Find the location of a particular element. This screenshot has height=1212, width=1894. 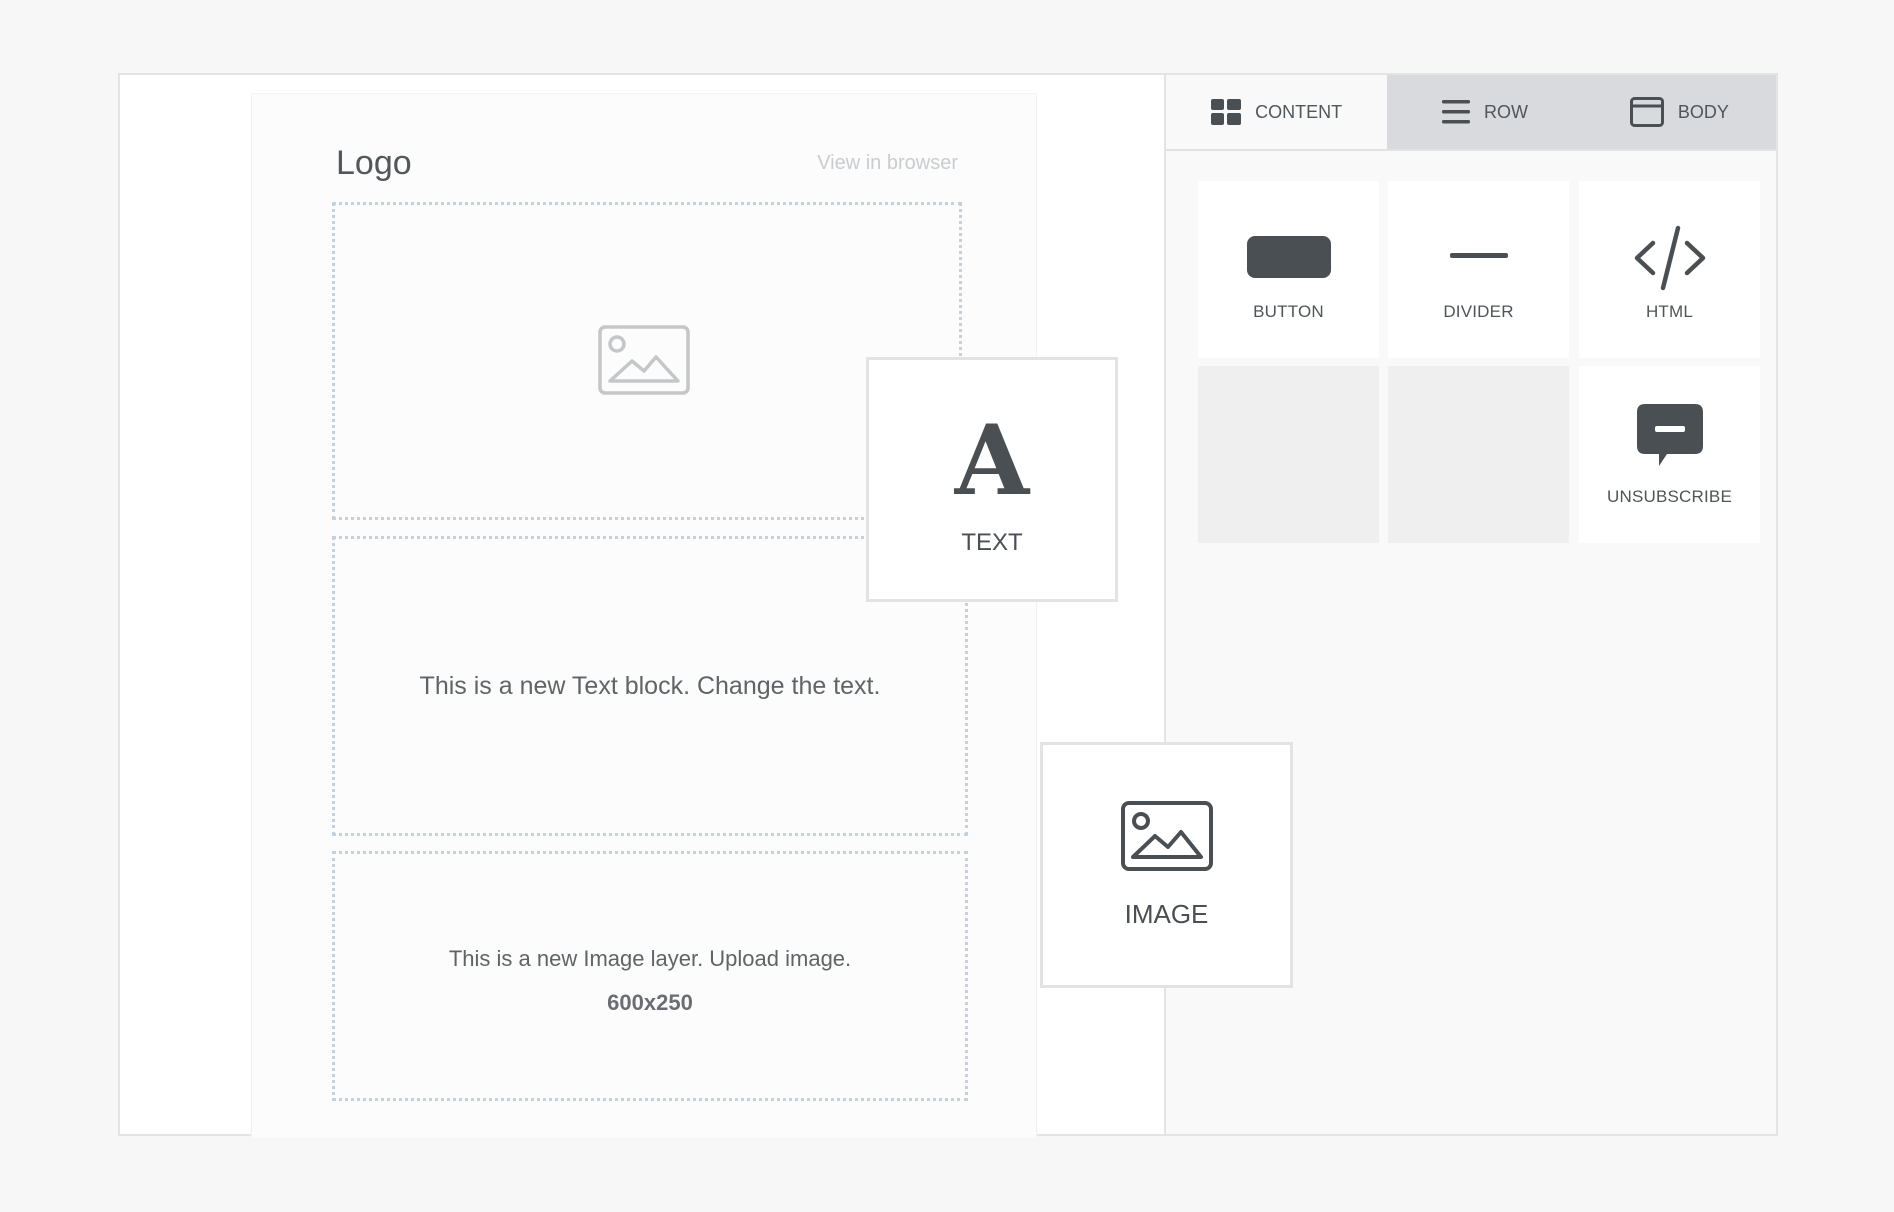

text-drag-card: A TEXT is located at coordinates (992, 479).